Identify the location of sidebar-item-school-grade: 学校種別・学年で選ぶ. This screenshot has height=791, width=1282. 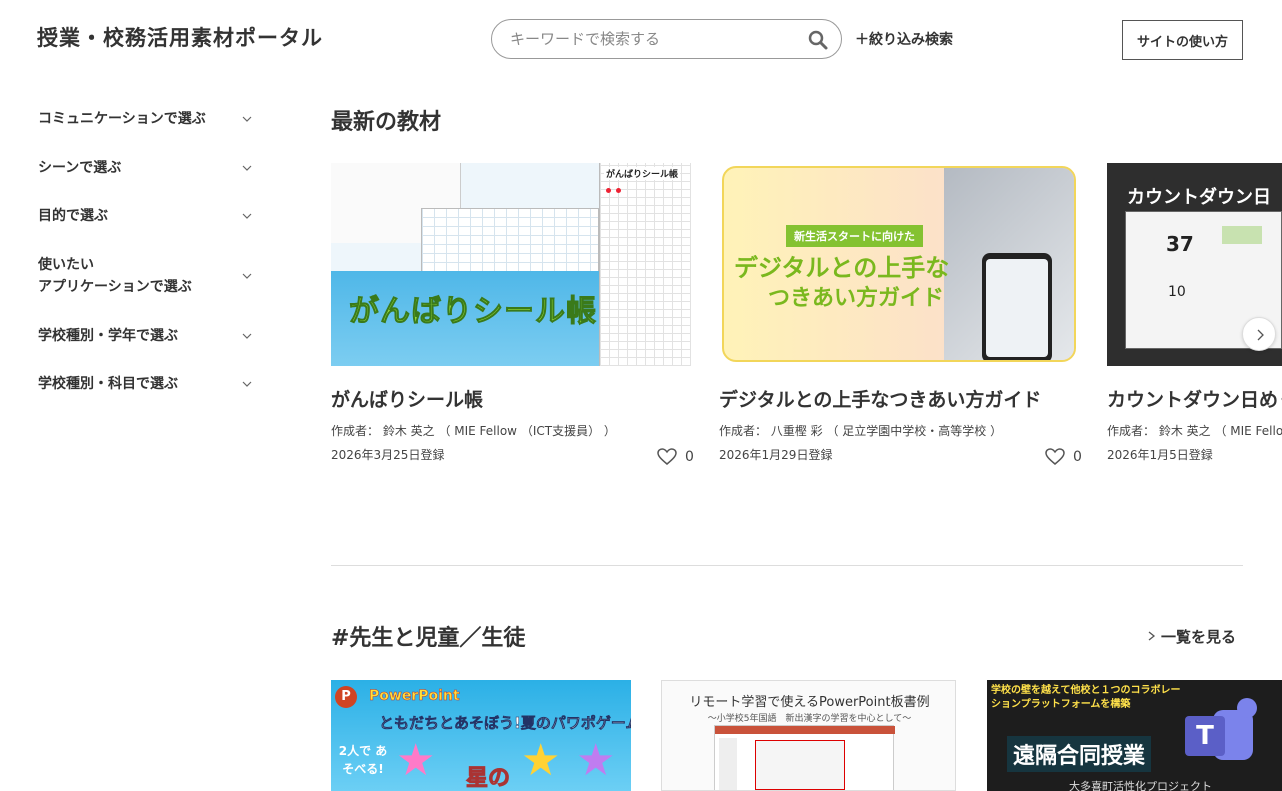
(145, 336).